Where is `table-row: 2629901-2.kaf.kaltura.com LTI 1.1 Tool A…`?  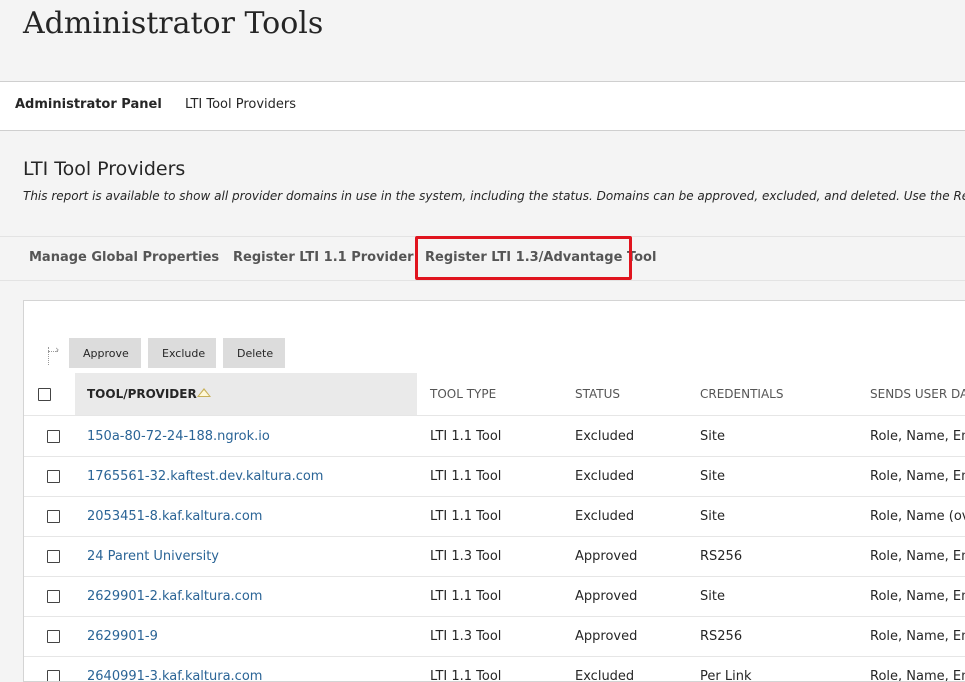 table-row: 2629901-2.kaf.kaltura.com LTI 1.1 Tool A… is located at coordinates (494, 596).